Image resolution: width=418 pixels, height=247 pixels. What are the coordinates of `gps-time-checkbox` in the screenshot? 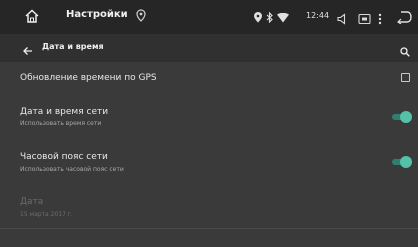 It's located at (405, 77).